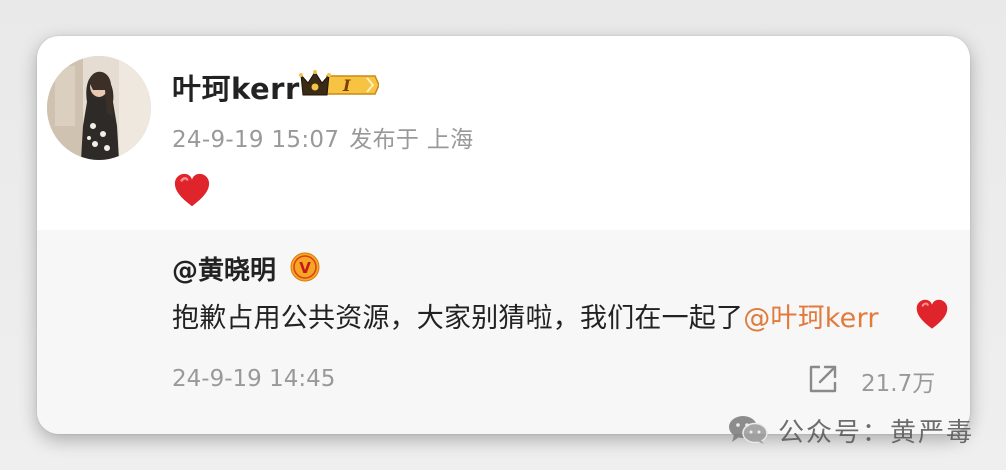 This screenshot has height=470, width=1006. I want to click on avatar-photo, so click(99, 108).